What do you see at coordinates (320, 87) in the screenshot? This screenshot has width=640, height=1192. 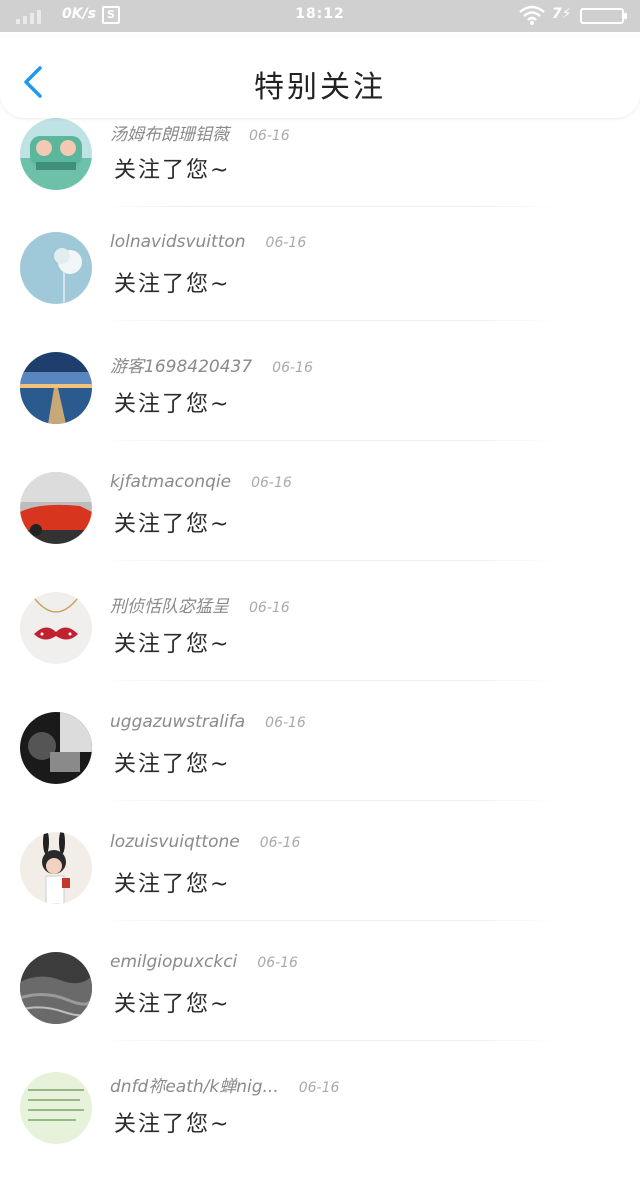 I see `page-title: 特别关注` at bounding box center [320, 87].